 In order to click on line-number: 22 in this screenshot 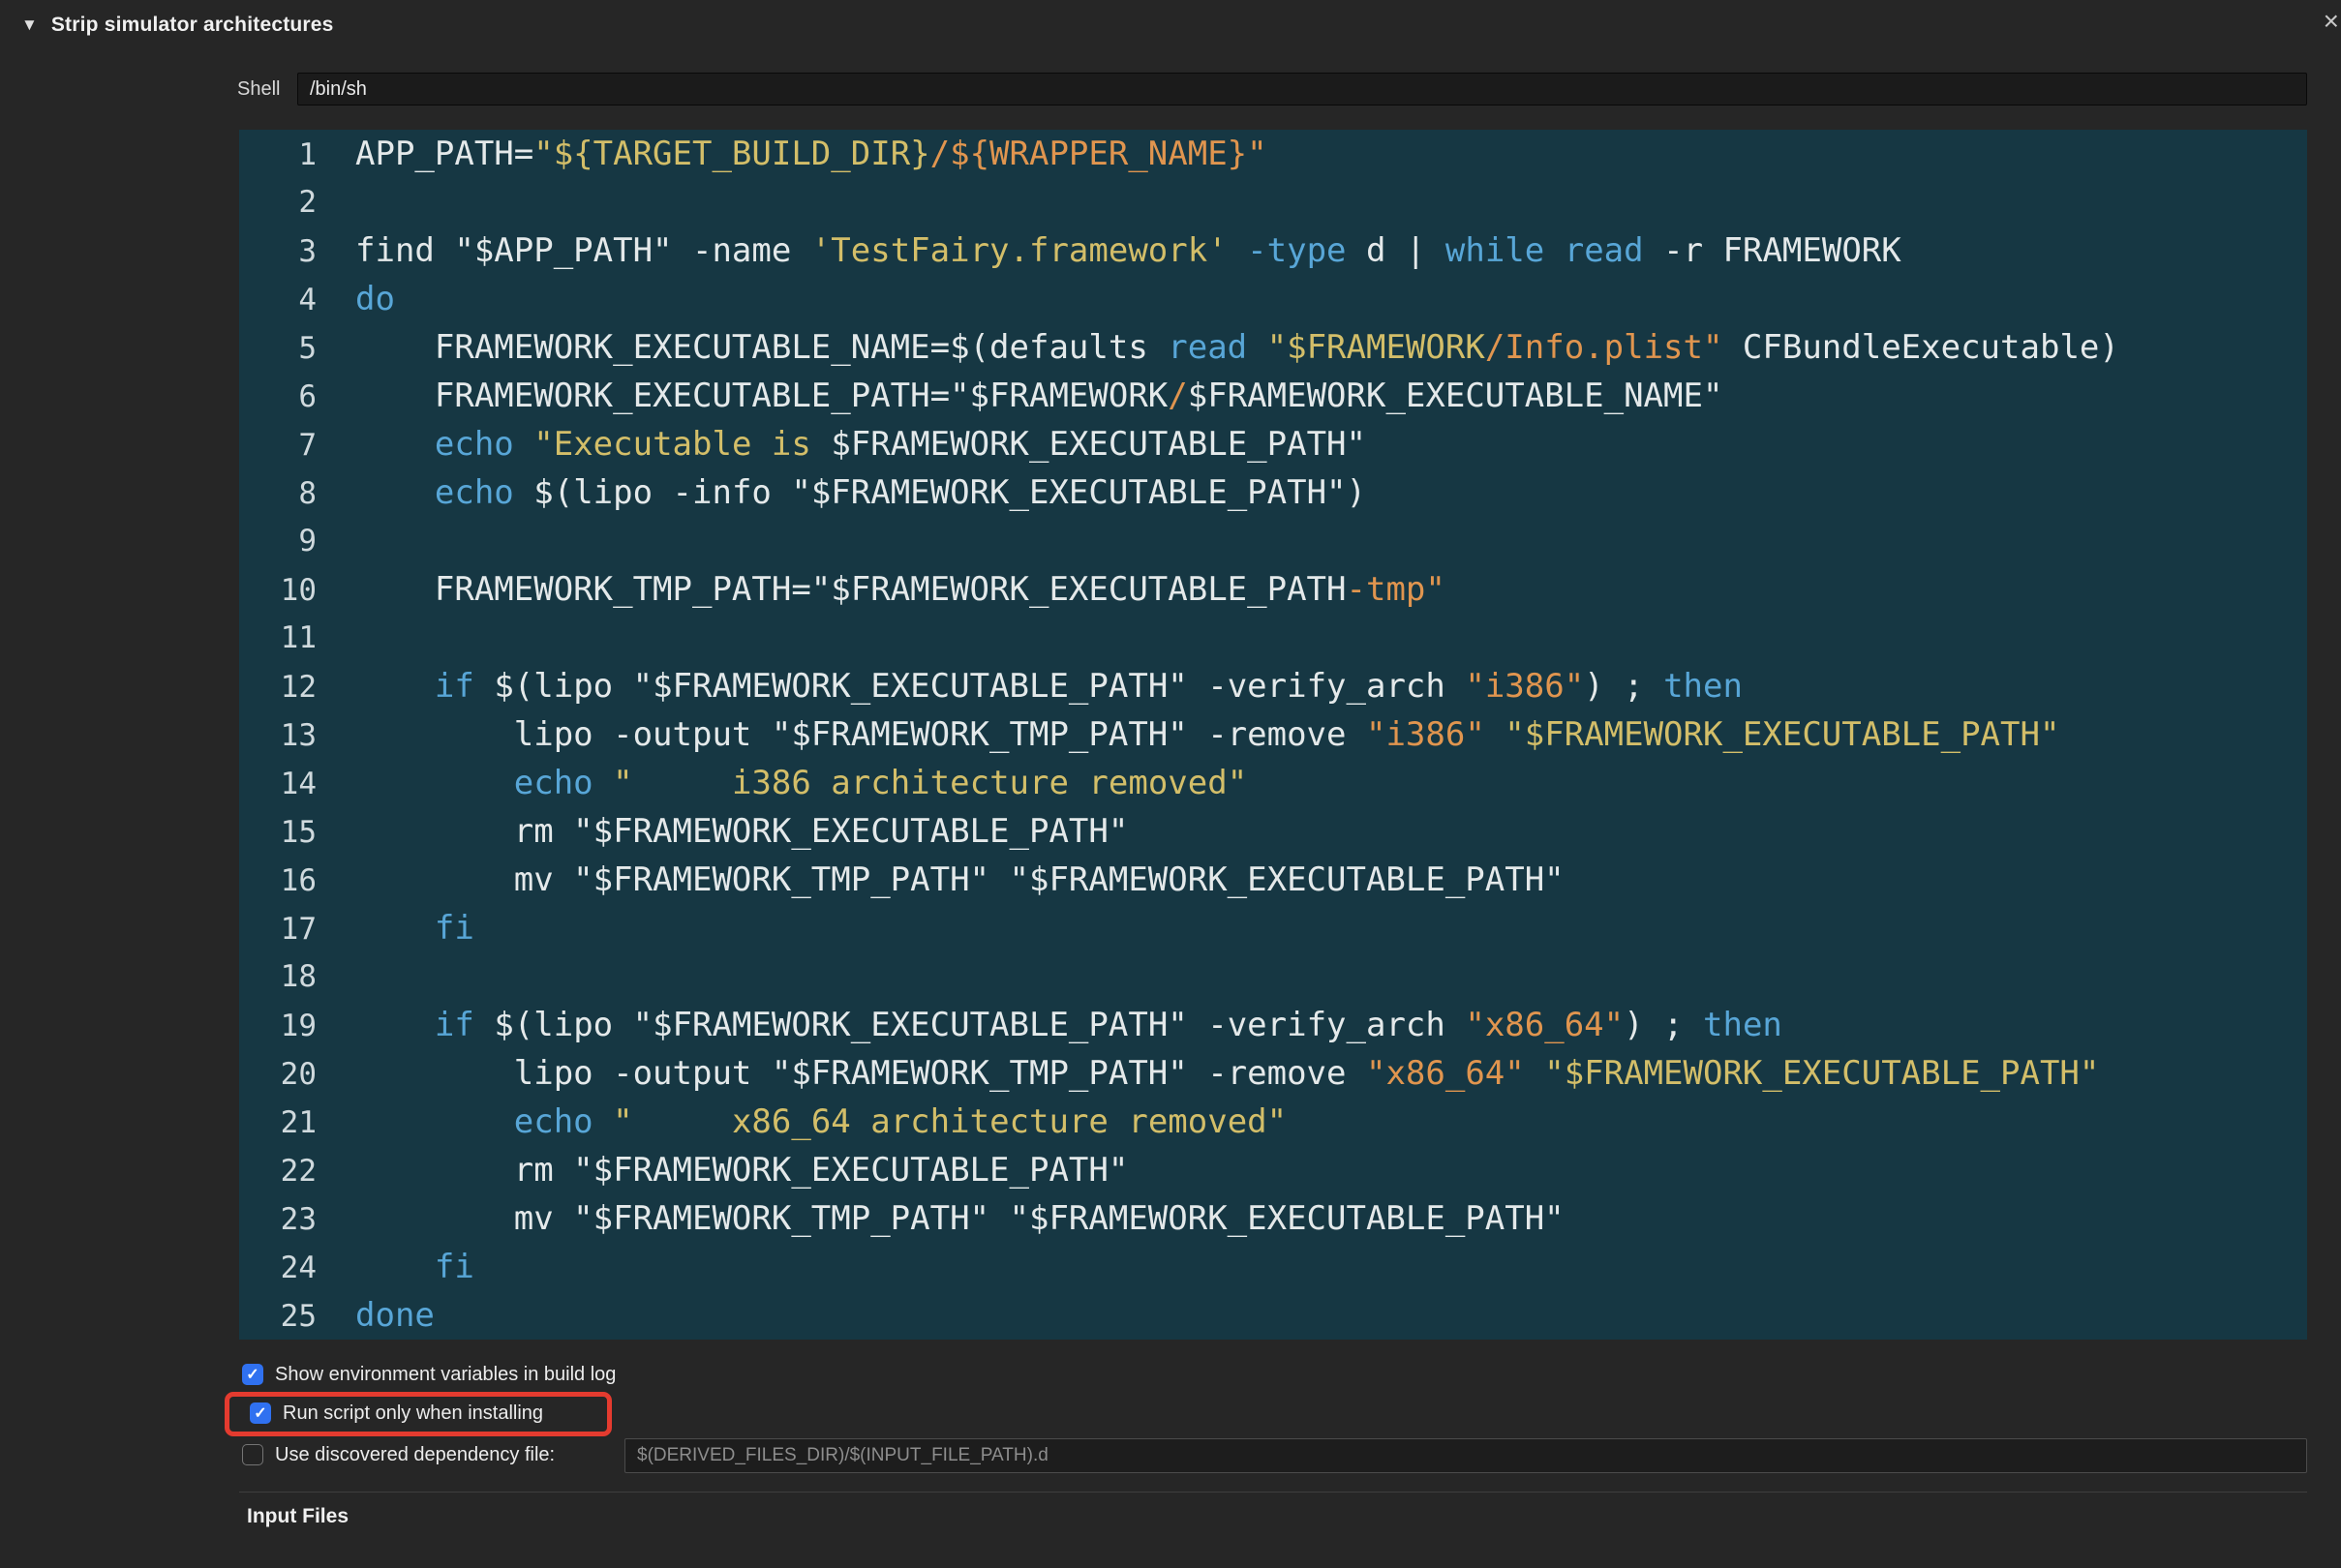, I will do `click(298, 1171)`.